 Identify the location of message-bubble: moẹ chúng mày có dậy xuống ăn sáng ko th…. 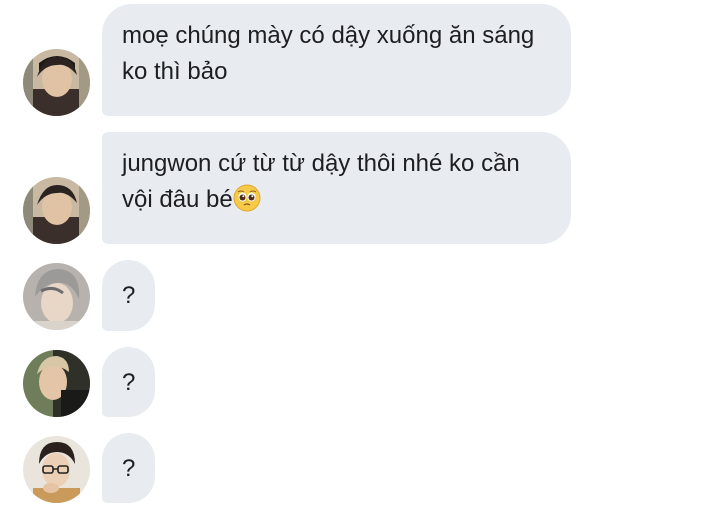
(336, 60).